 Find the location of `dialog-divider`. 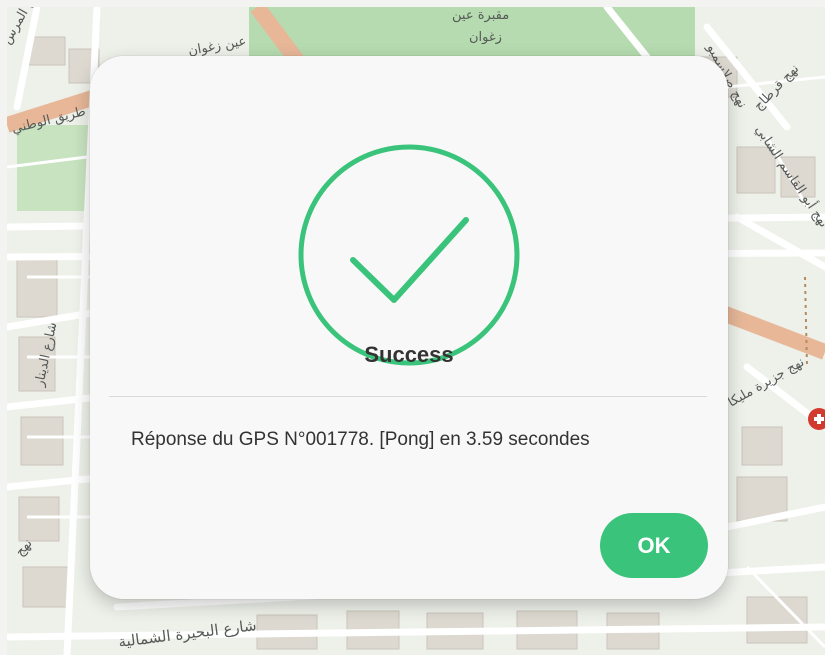

dialog-divider is located at coordinates (408, 396).